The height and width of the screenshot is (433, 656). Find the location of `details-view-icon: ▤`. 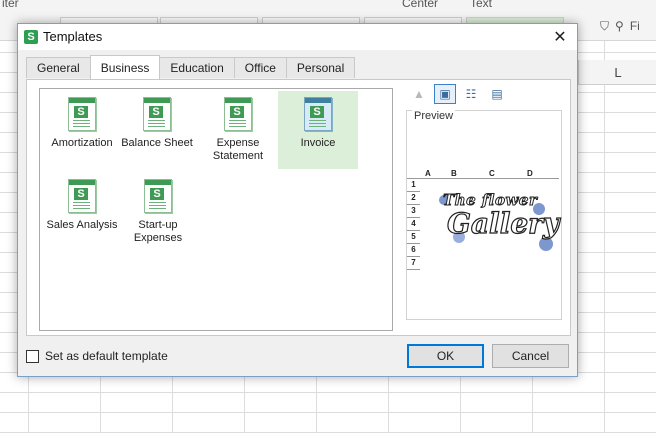

details-view-icon: ▤ is located at coordinates (497, 94).